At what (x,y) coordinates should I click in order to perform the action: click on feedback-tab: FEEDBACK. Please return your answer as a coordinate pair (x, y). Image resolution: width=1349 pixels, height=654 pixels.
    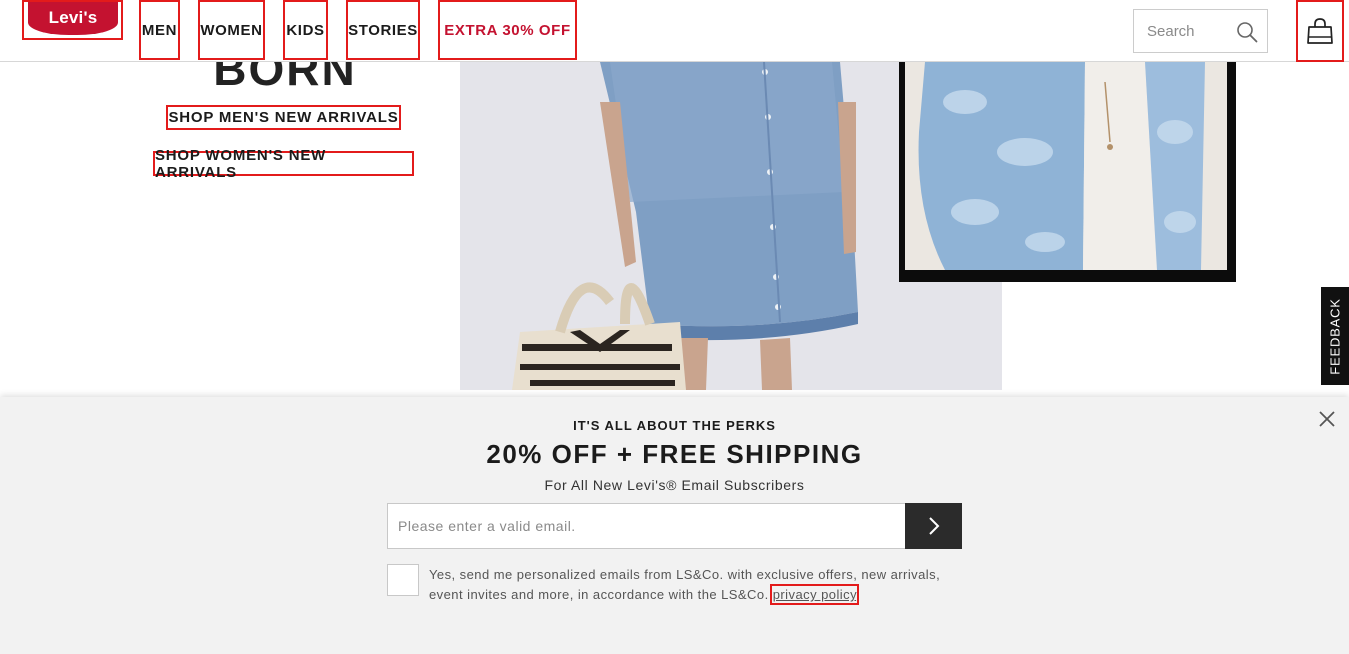
    Looking at the image, I should click on (1335, 336).